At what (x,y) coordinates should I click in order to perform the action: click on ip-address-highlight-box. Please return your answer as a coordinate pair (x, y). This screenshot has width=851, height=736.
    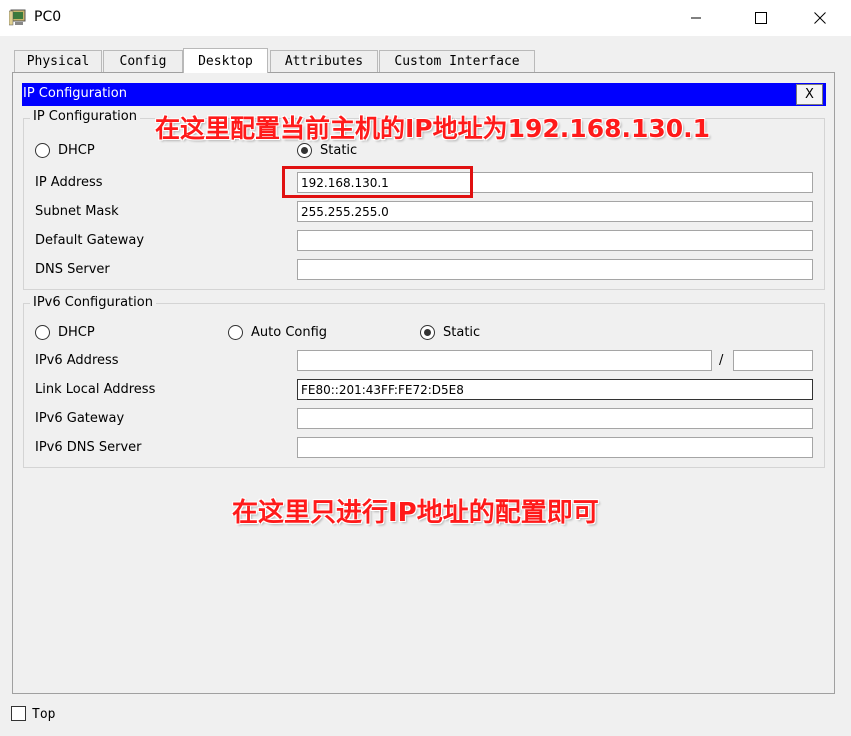
    Looking at the image, I should click on (377, 182).